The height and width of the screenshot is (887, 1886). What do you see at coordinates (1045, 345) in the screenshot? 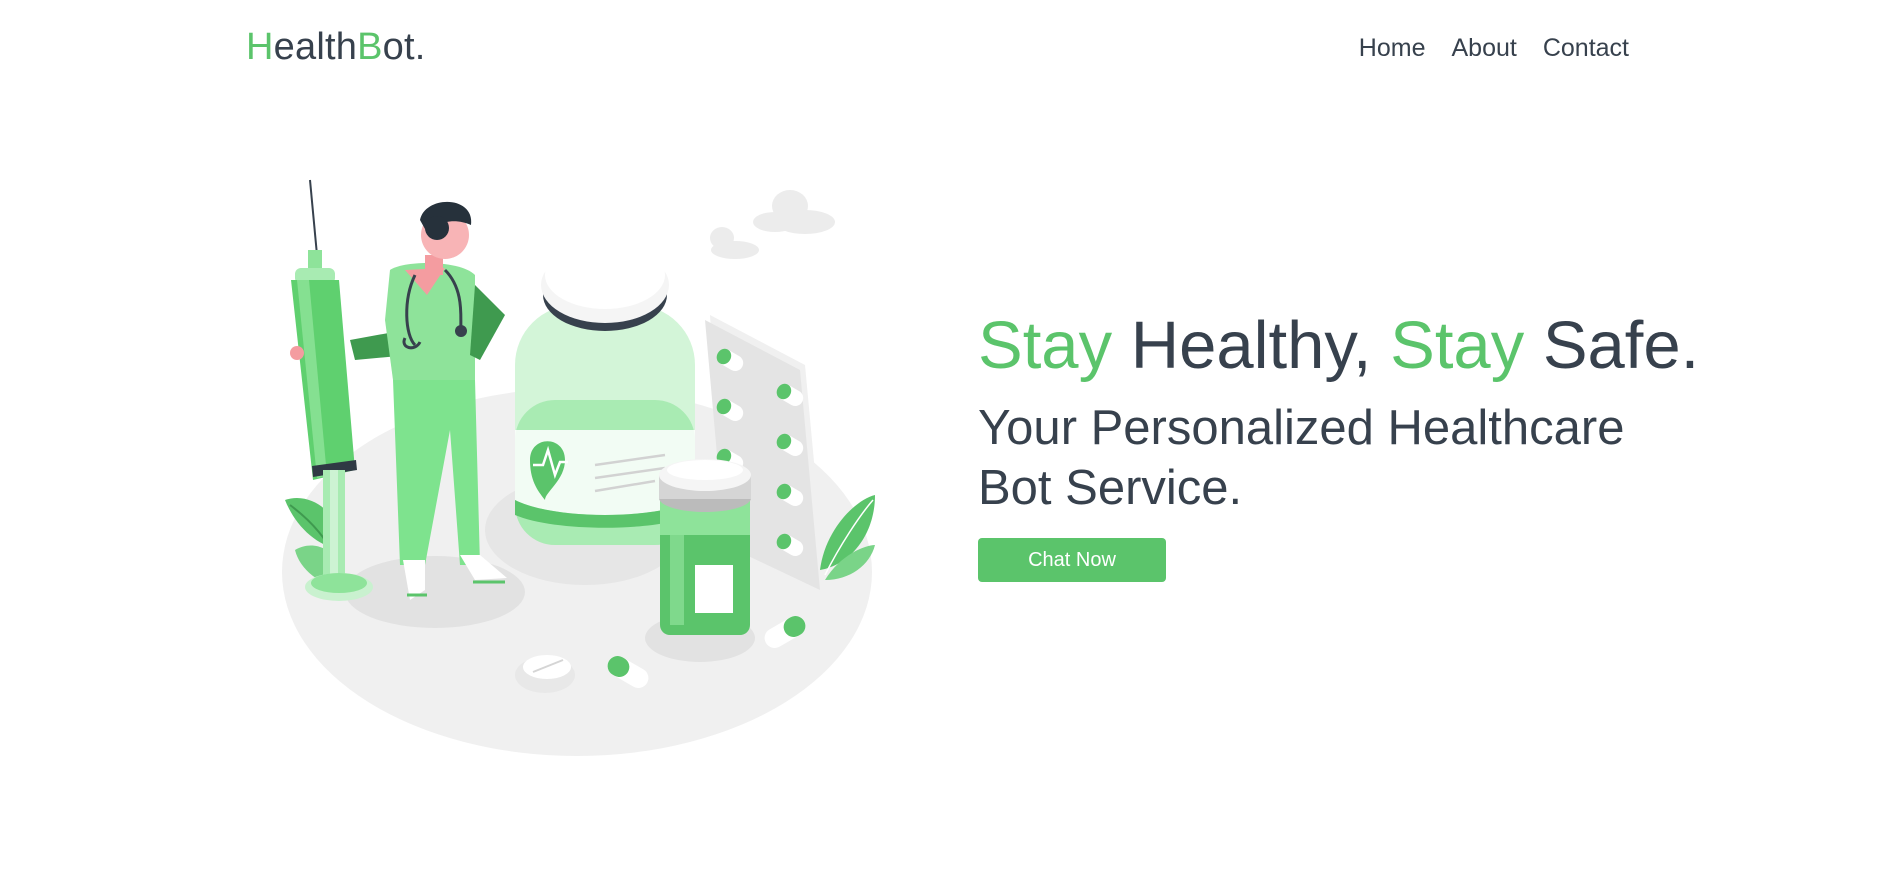
I see `headline-word-stay-1: Stay` at bounding box center [1045, 345].